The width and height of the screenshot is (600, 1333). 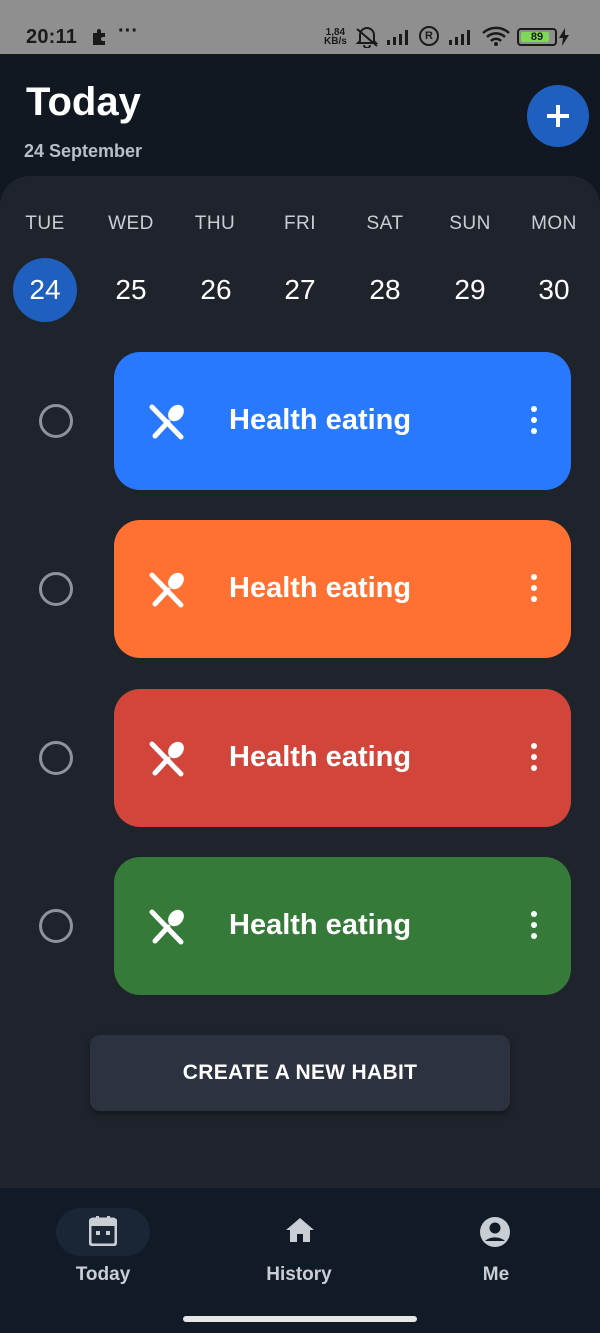 I want to click on page-date: 24 September, so click(x=83, y=151).